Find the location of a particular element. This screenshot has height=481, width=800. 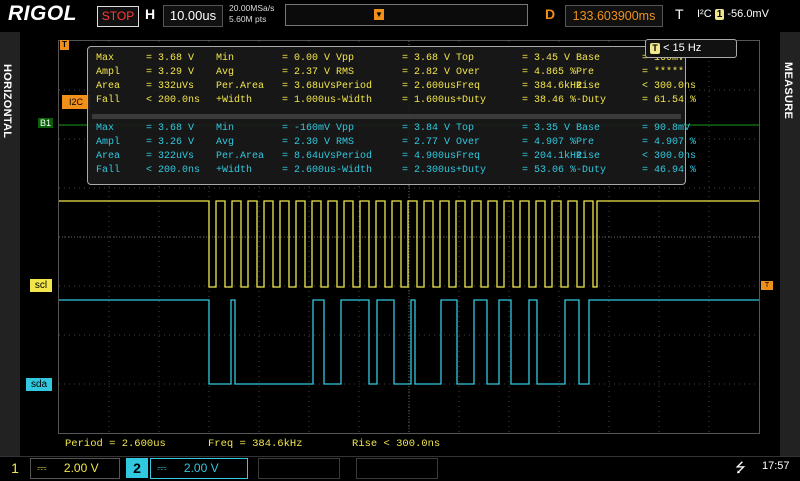

trigger-label: T is located at coordinates (679, 14).